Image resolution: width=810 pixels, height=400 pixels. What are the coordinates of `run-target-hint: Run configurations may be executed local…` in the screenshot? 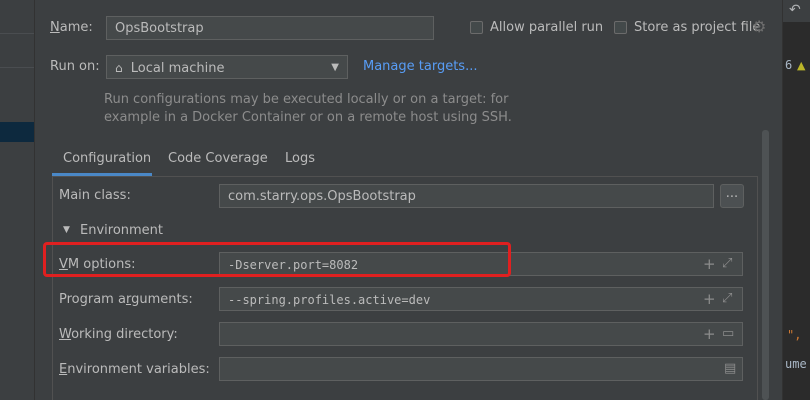 It's located at (308, 109).